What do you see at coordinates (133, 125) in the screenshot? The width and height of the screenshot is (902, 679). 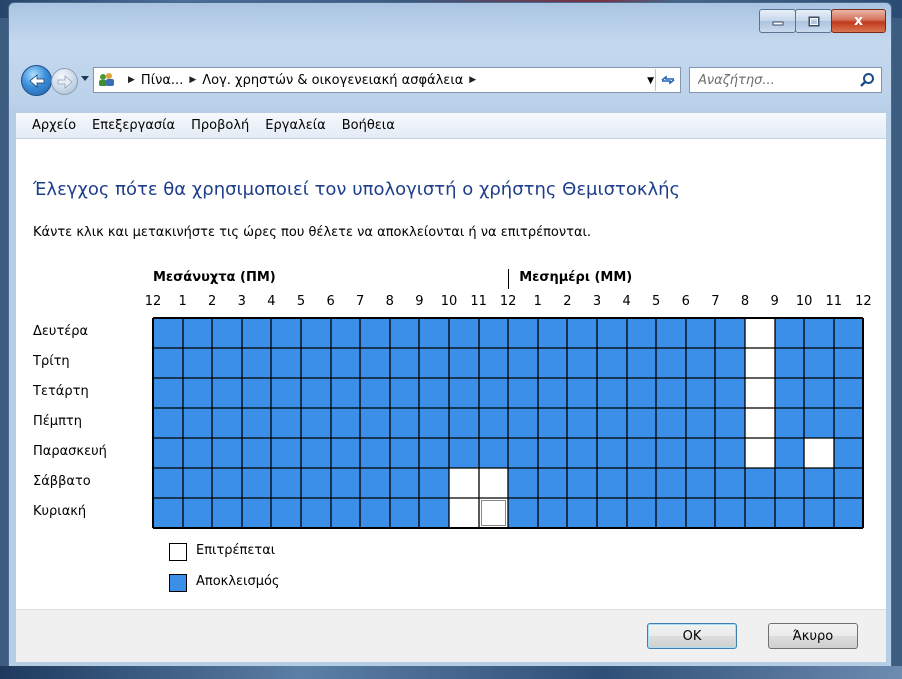 I see `menu-edit: Επεξεργασία` at bounding box center [133, 125].